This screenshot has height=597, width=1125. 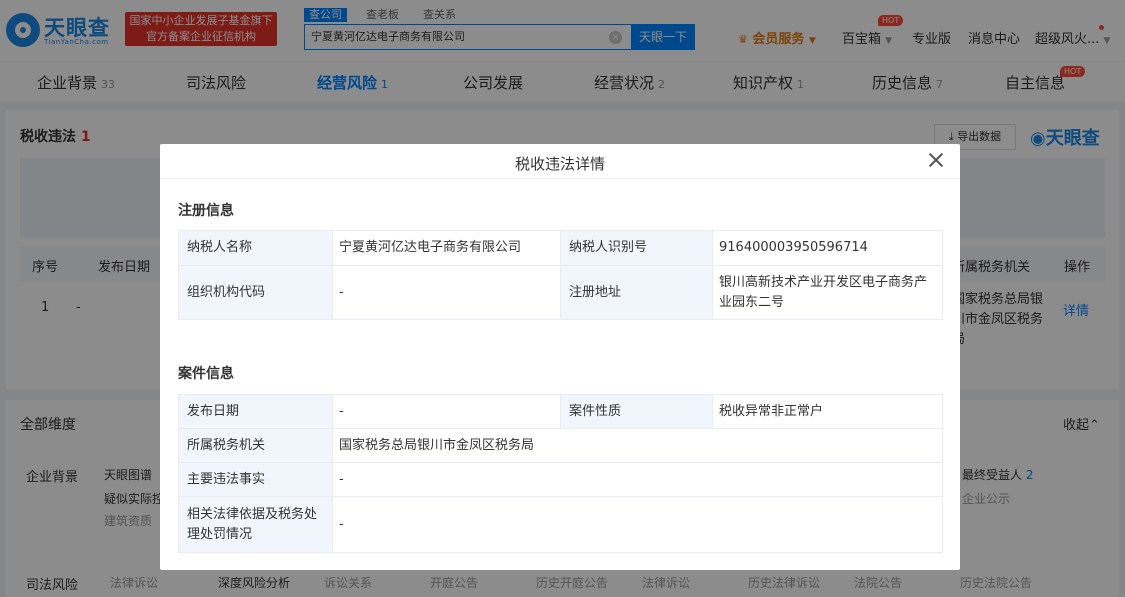 What do you see at coordinates (936, 160) in the screenshot?
I see `close-icon` at bounding box center [936, 160].